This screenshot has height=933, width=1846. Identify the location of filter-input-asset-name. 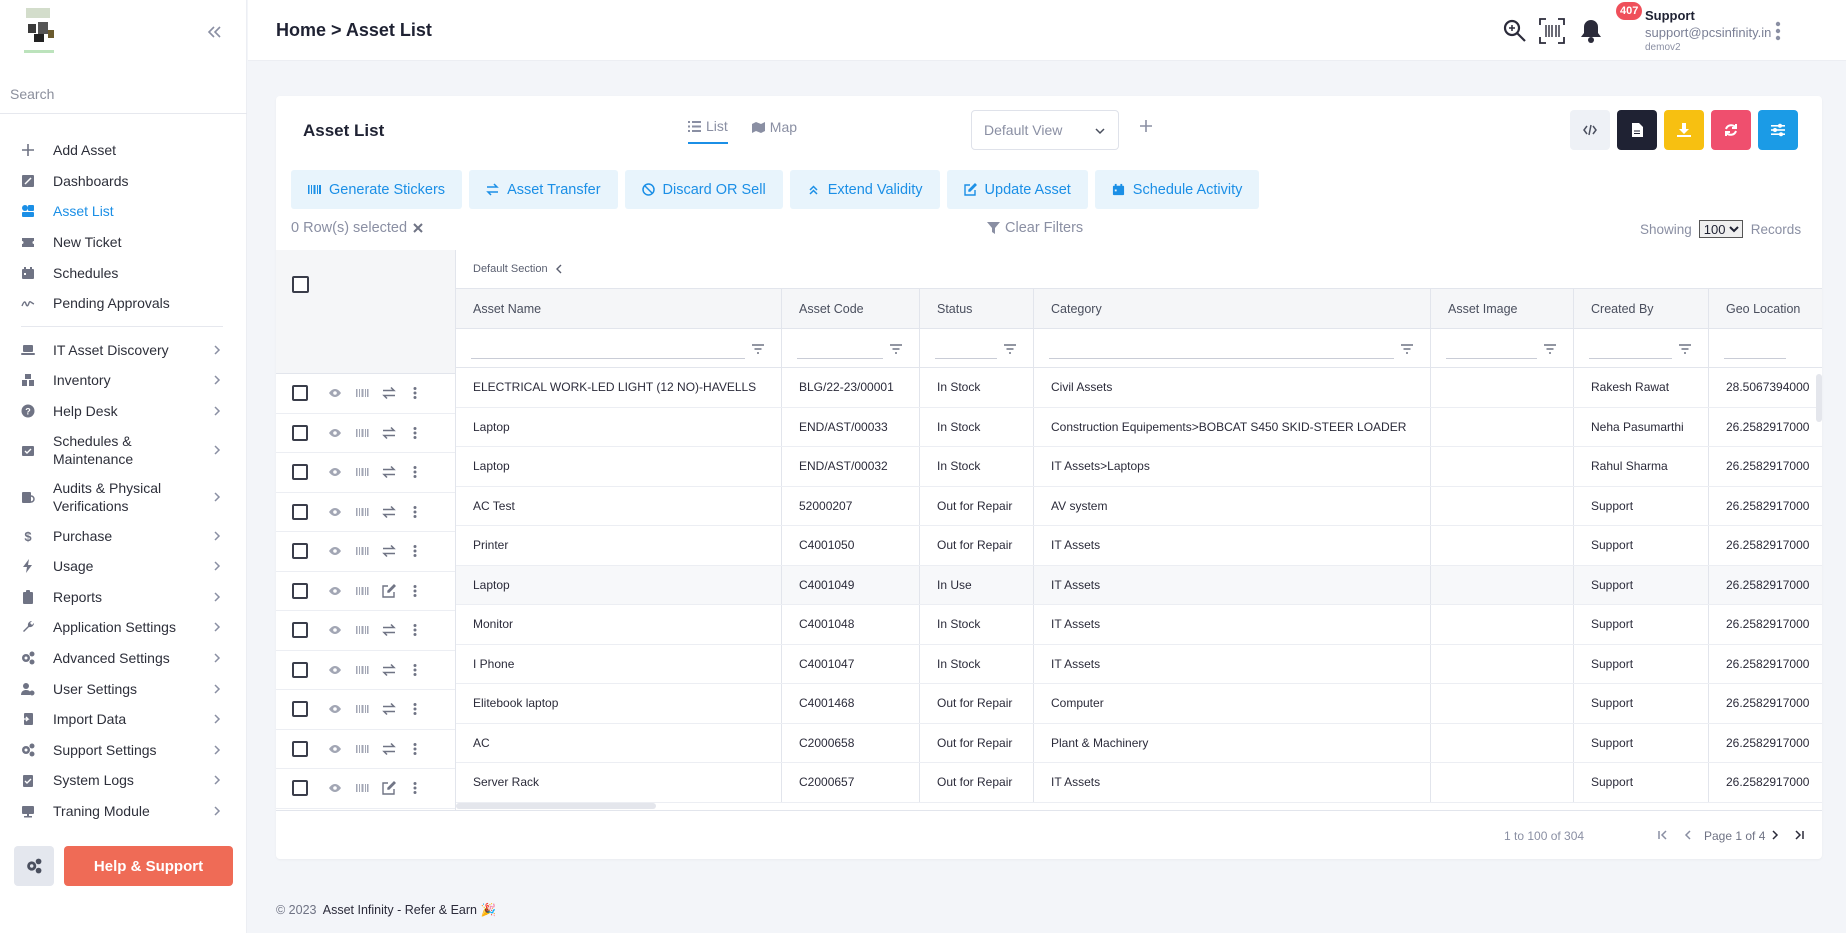
(608, 351).